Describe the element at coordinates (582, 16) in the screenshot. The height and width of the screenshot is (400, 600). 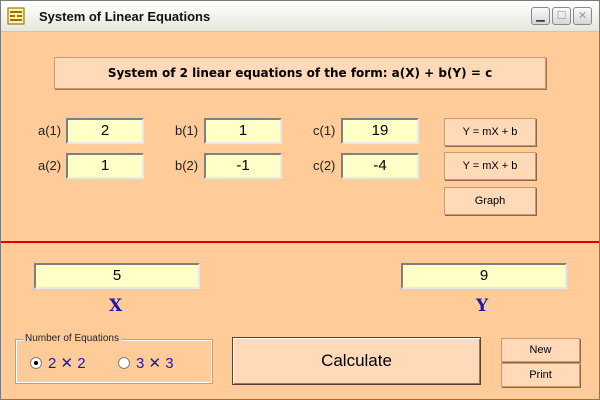
I see `close-icon: ✕` at that location.